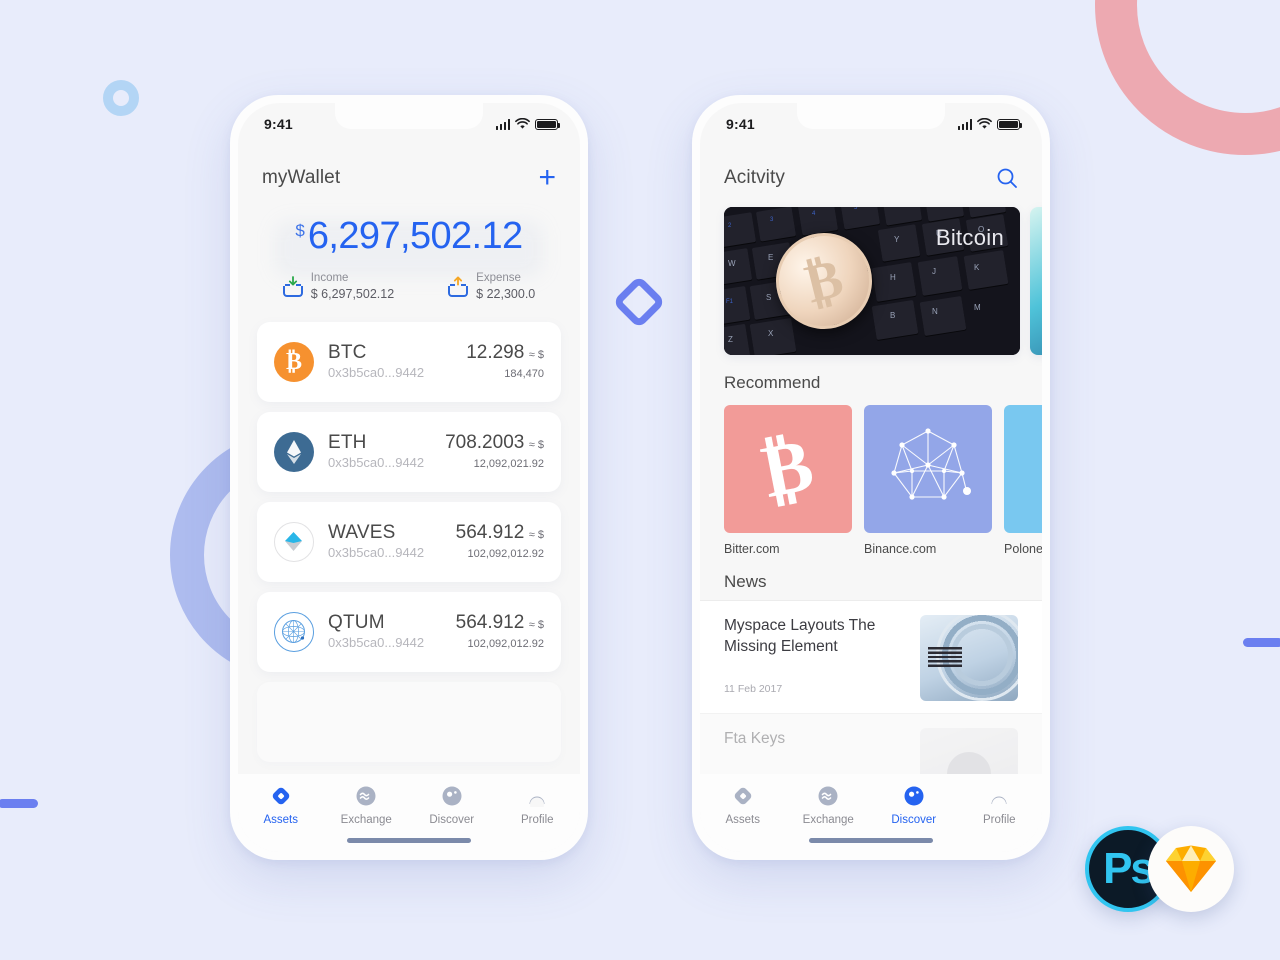 The image size is (1280, 960). I want to click on asset-values: 708.2003 ≈ $ 12,092,021.92, so click(484, 452).